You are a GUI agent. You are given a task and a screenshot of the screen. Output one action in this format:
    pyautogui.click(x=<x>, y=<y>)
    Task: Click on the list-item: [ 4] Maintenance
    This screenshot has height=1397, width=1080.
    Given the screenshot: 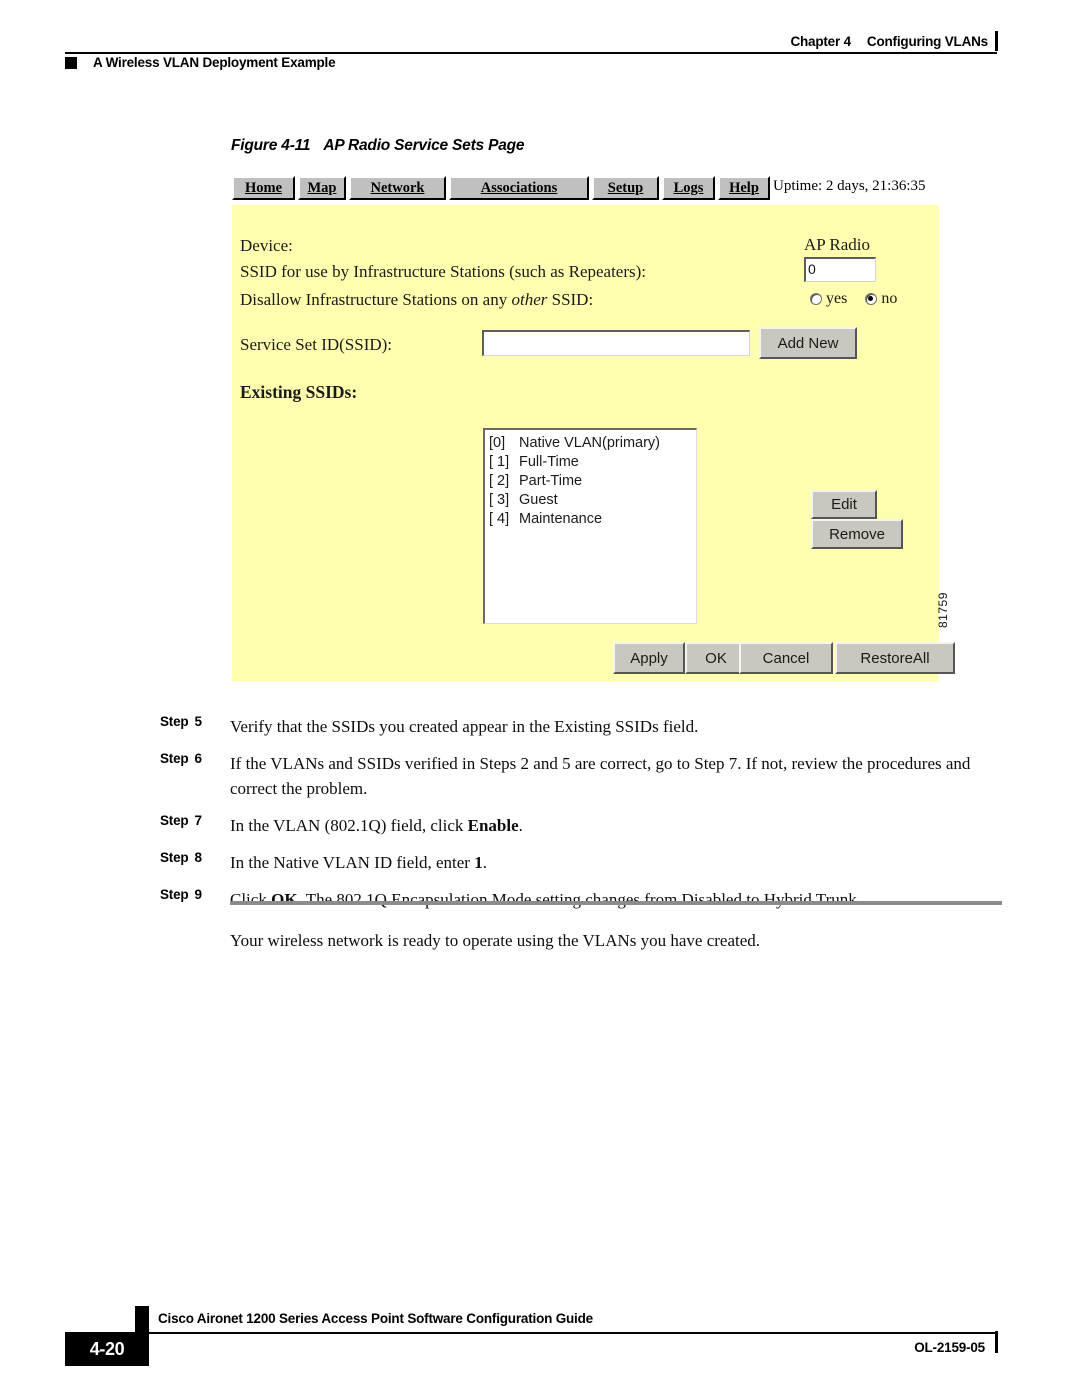 What is the action you would take?
    pyautogui.click(x=591, y=519)
    